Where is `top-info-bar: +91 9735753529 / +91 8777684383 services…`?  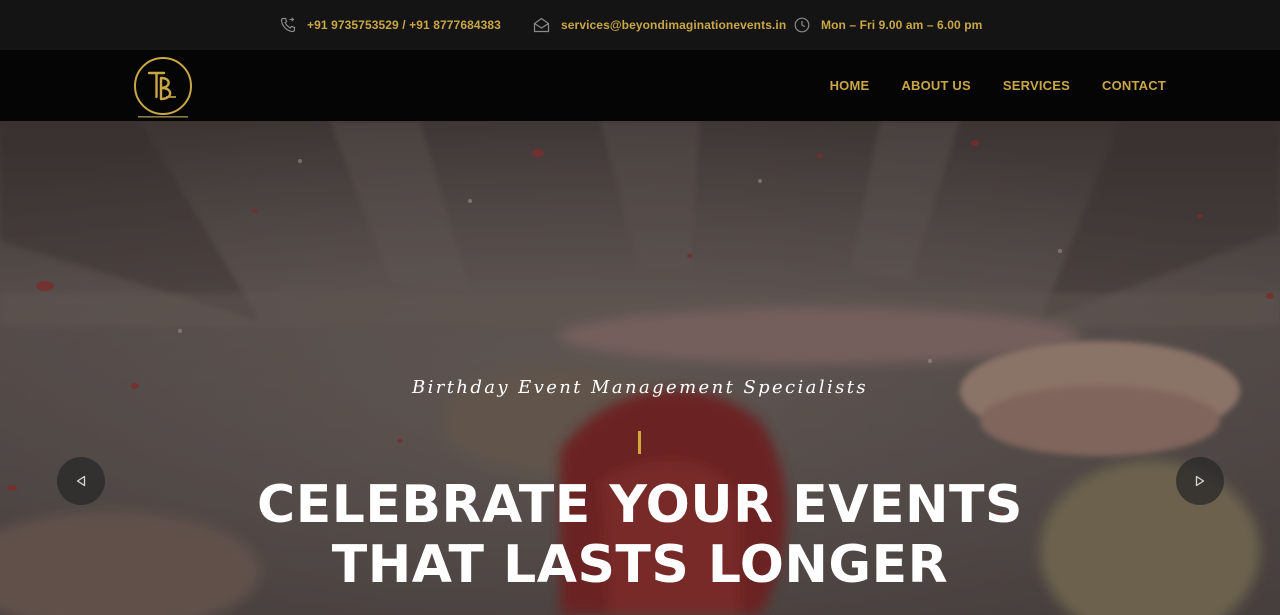 top-info-bar: +91 9735753529 / +91 8777684383 services… is located at coordinates (640, 25).